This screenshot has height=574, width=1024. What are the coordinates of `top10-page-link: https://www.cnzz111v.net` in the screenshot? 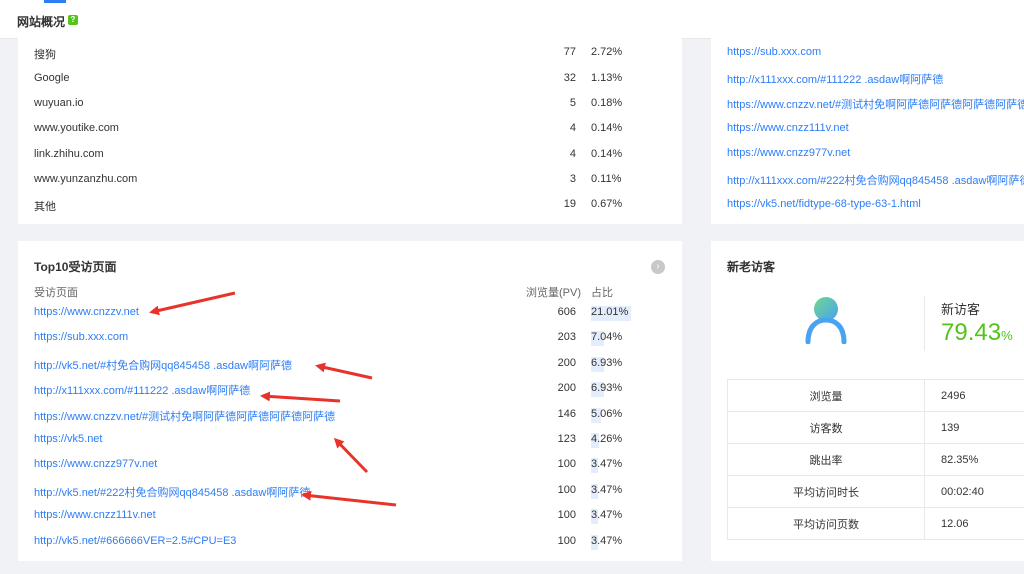 It's located at (95, 515).